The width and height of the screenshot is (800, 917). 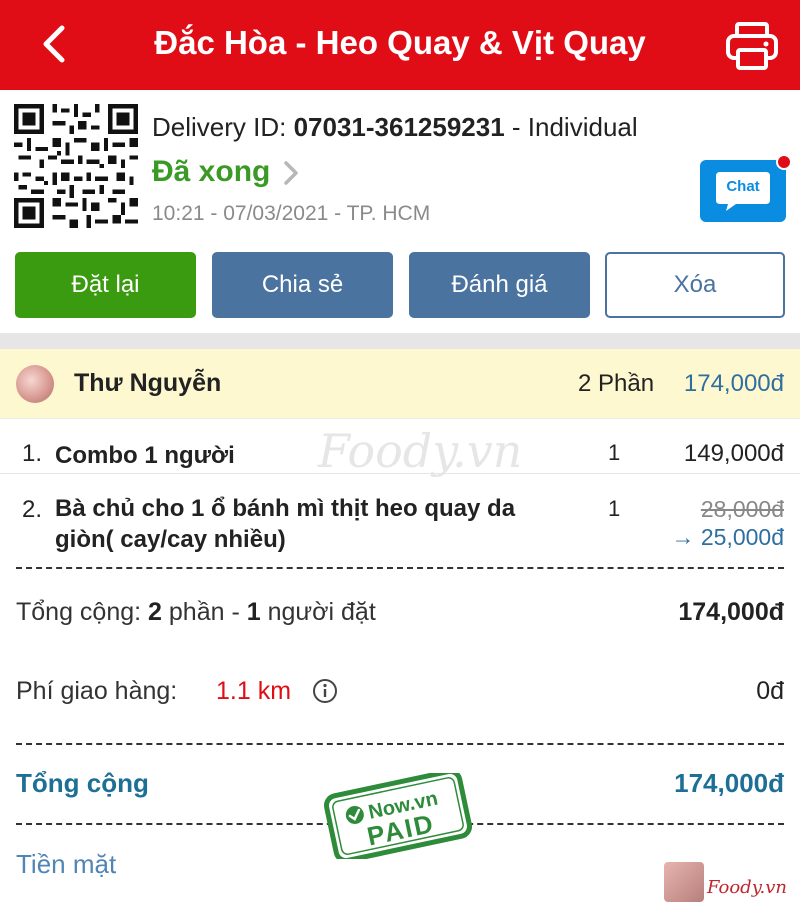 I want to click on delivery-fee-value: 0đ, so click(x=770, y=691).